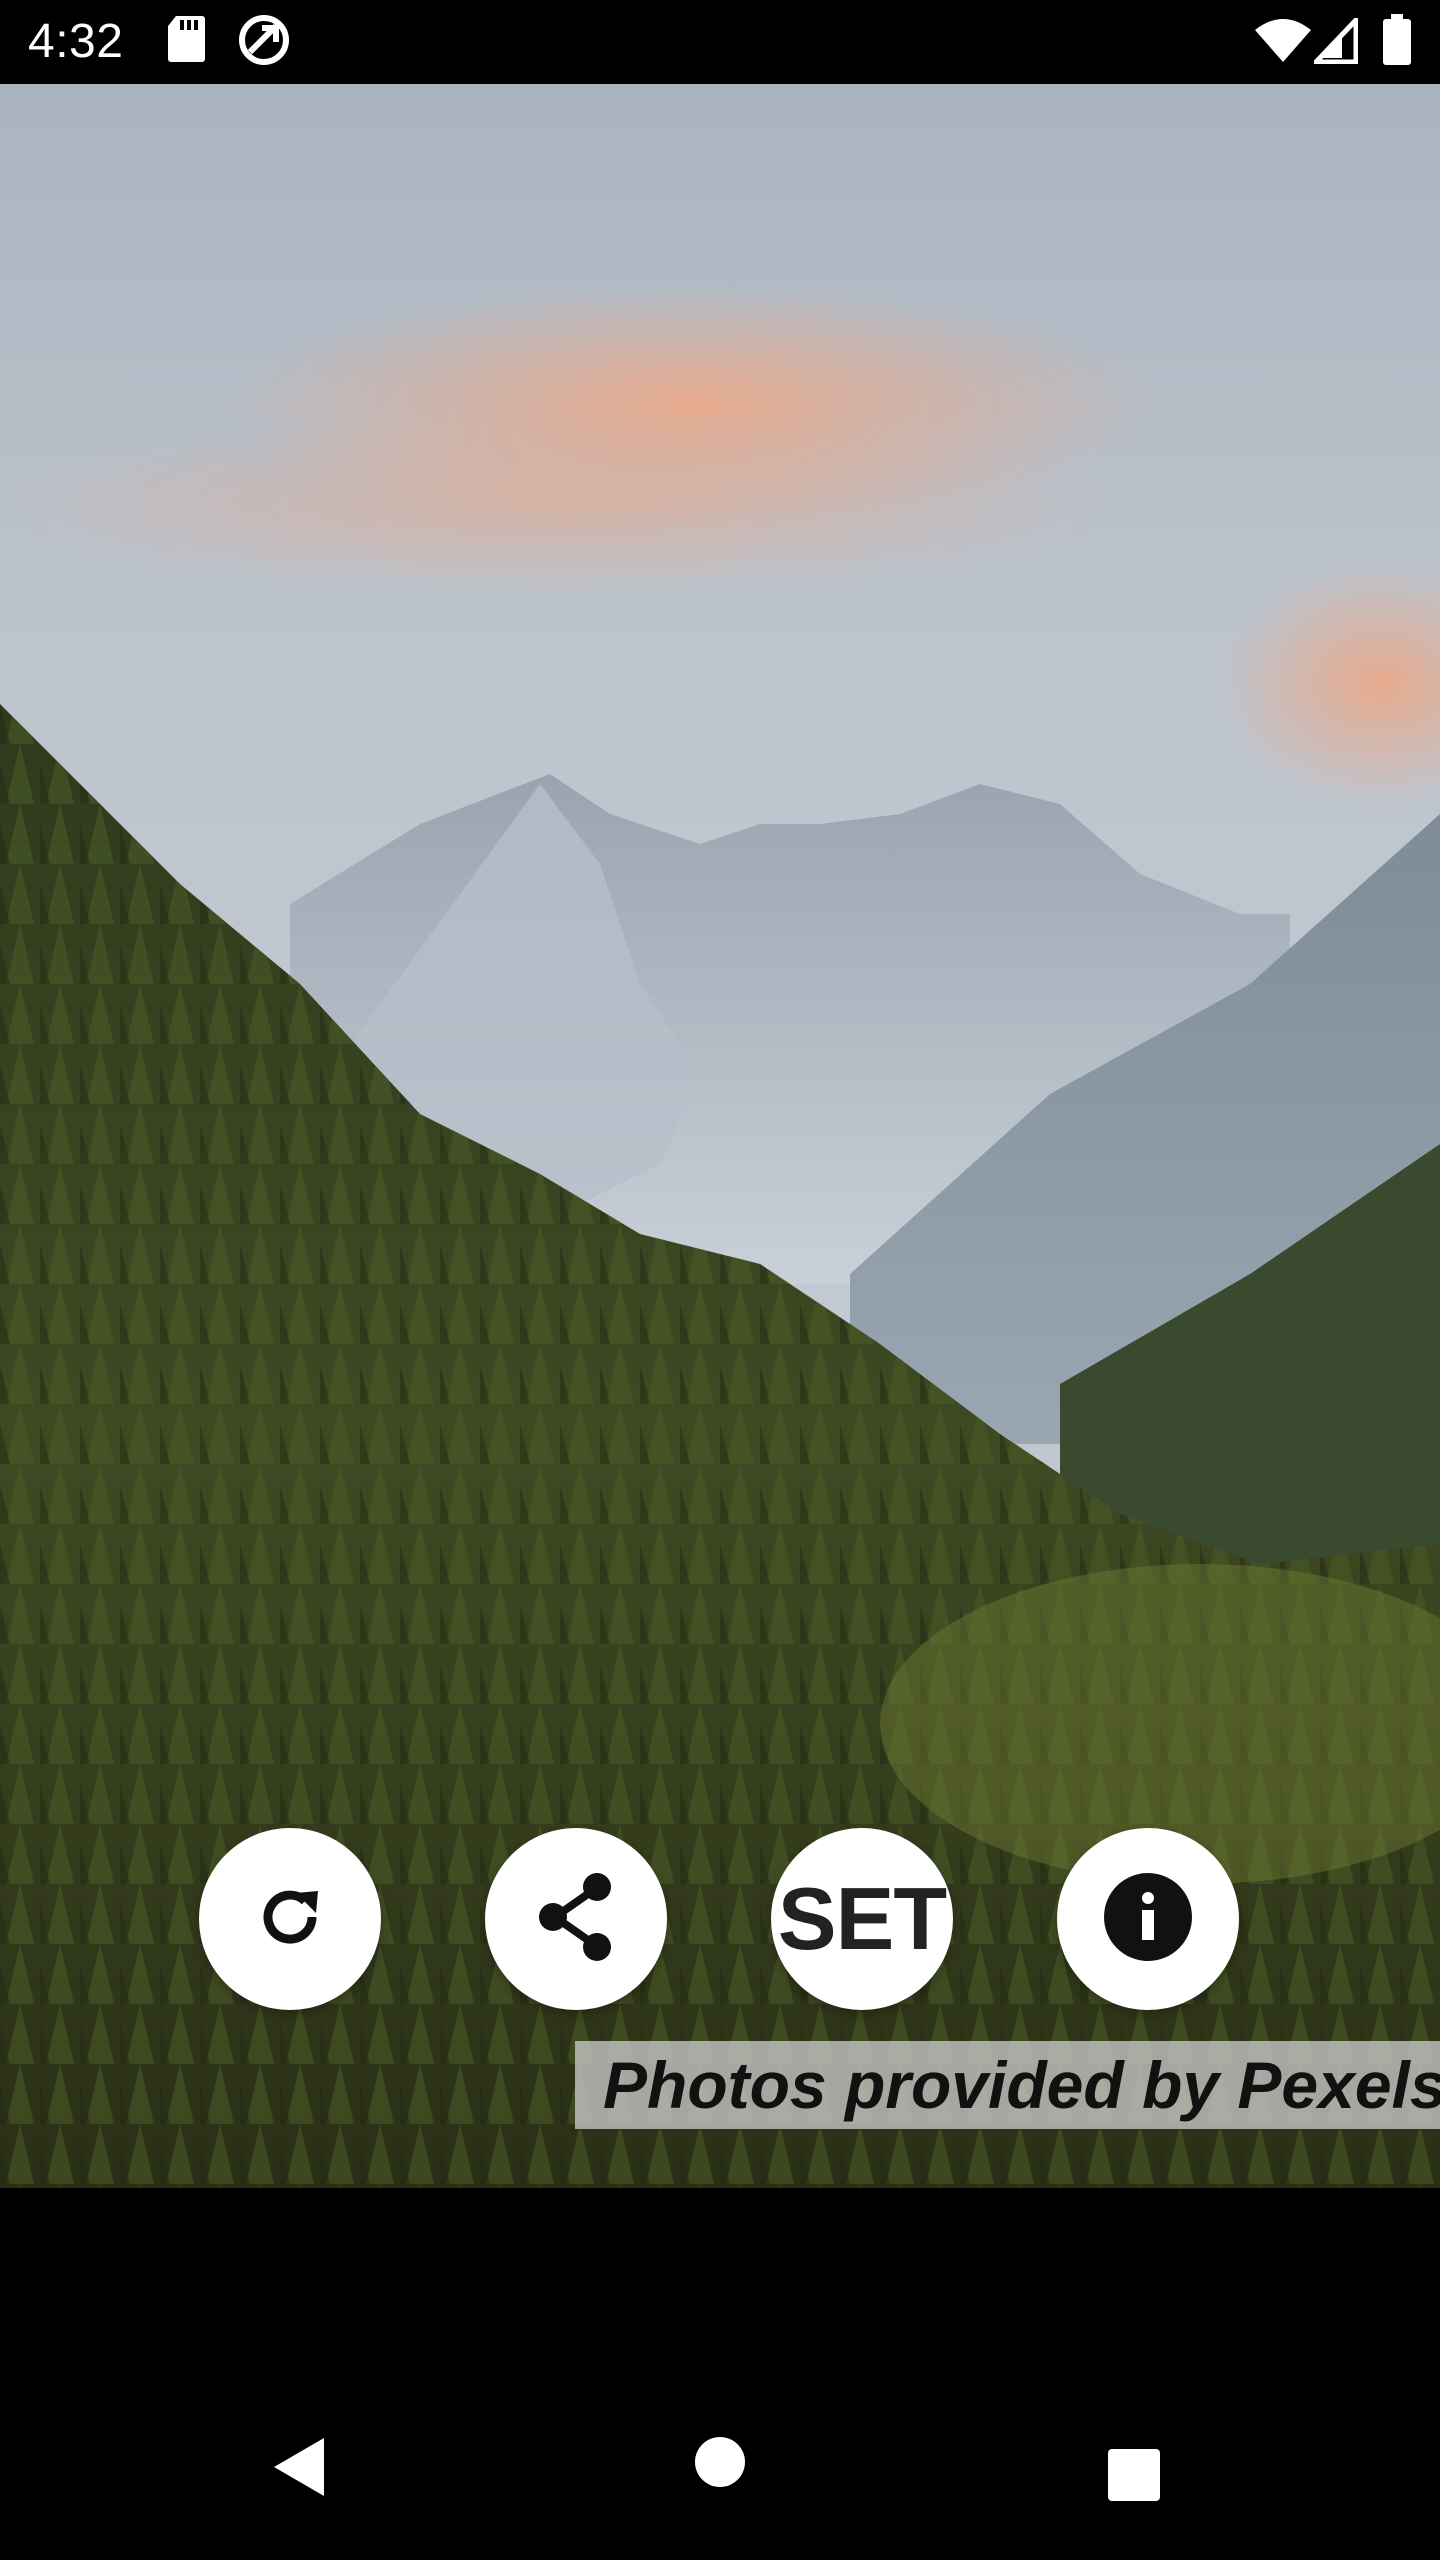 Image resolution: width=1440 pixels, height=2560 pixels. What do you see at coordinates (720, 2374) in the screenshot?
I see `navigation-bar` at bounding box center [720, 2374].